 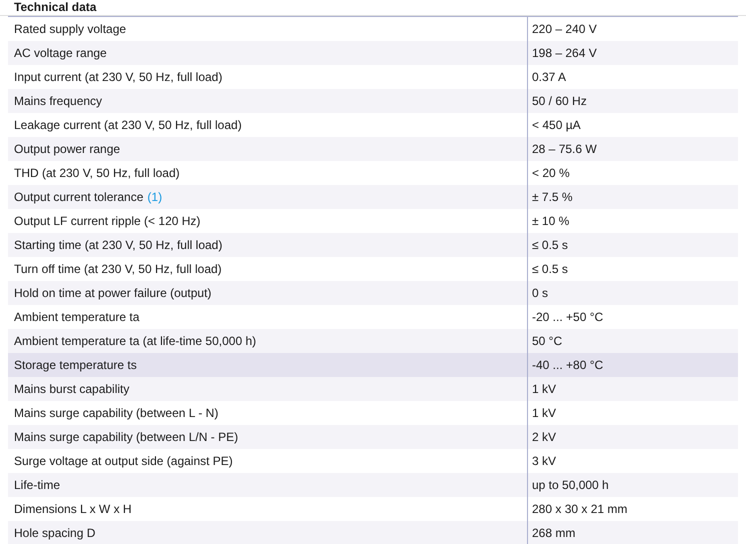 What do you see at coordinates (551, 173) in the screenshot?
I see `spec-value: < 20 %` at bounding box center [551, 173].